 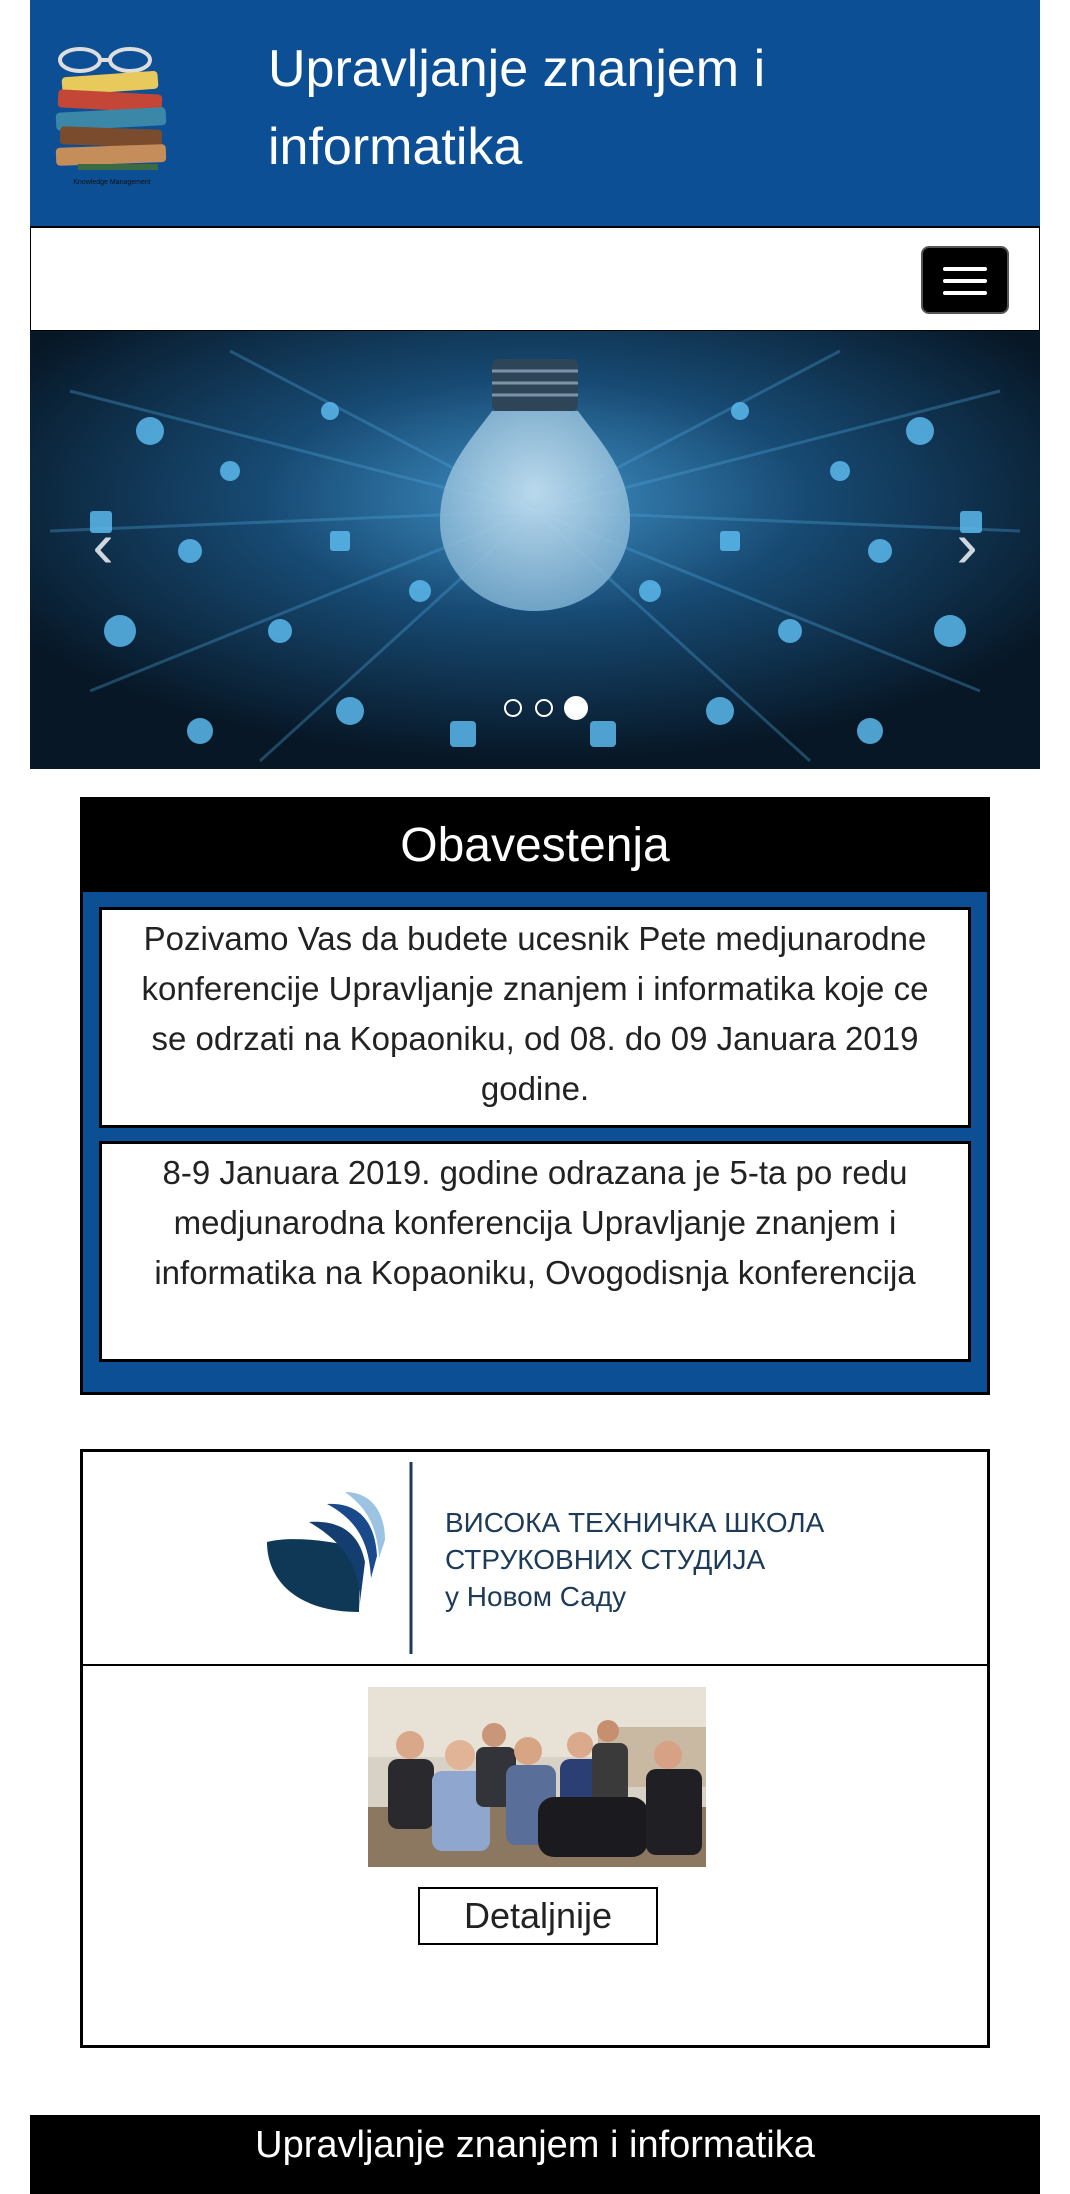 I want to click on carousel-indicators, so click(x=559, y=710).